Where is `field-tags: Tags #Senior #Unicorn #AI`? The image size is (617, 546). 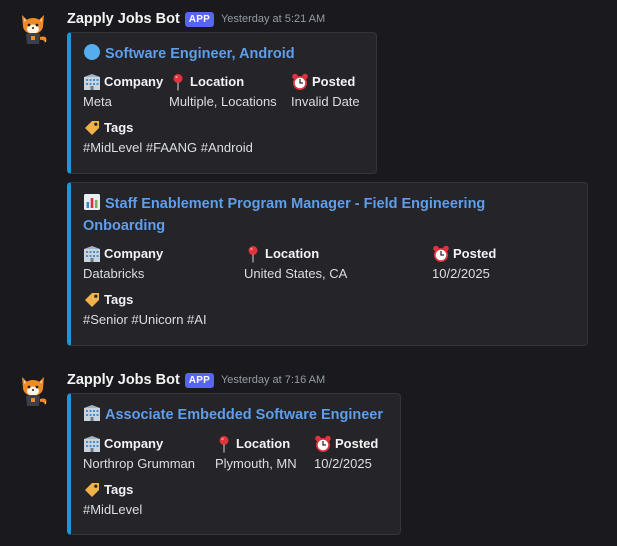
field-tags: Tags #Senior #Unicorn #AI is located at coordinates (145, 310).